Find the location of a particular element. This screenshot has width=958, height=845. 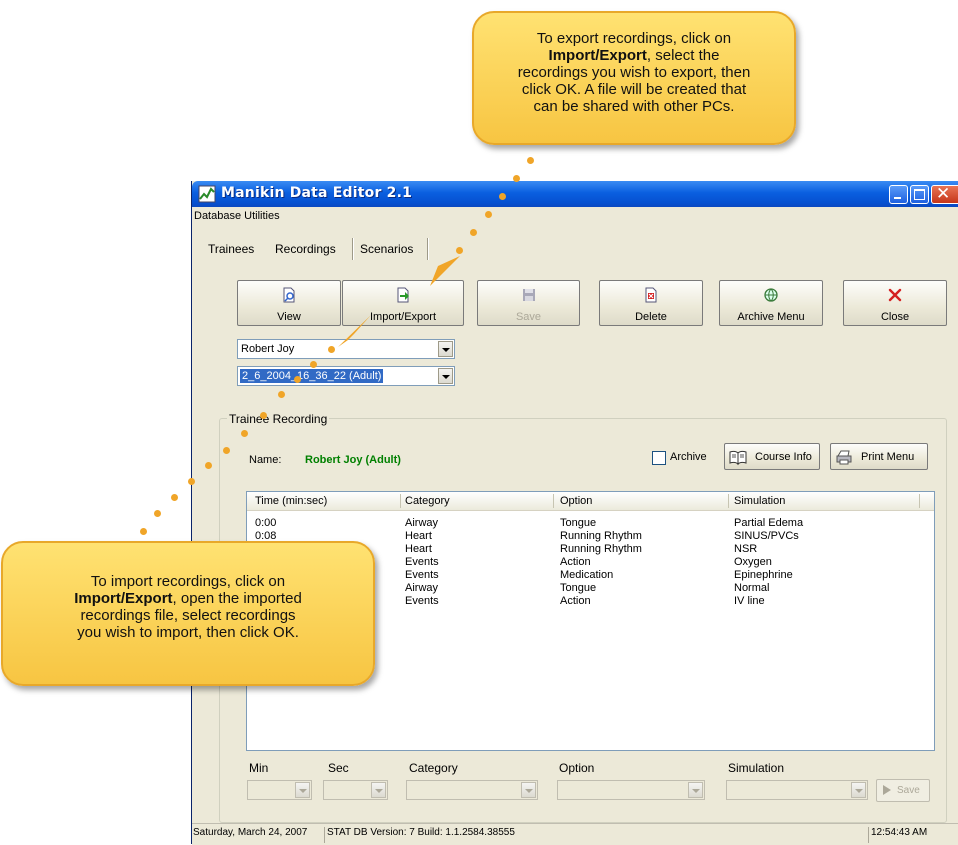

view-label: View is located at coordinates (289, 317).